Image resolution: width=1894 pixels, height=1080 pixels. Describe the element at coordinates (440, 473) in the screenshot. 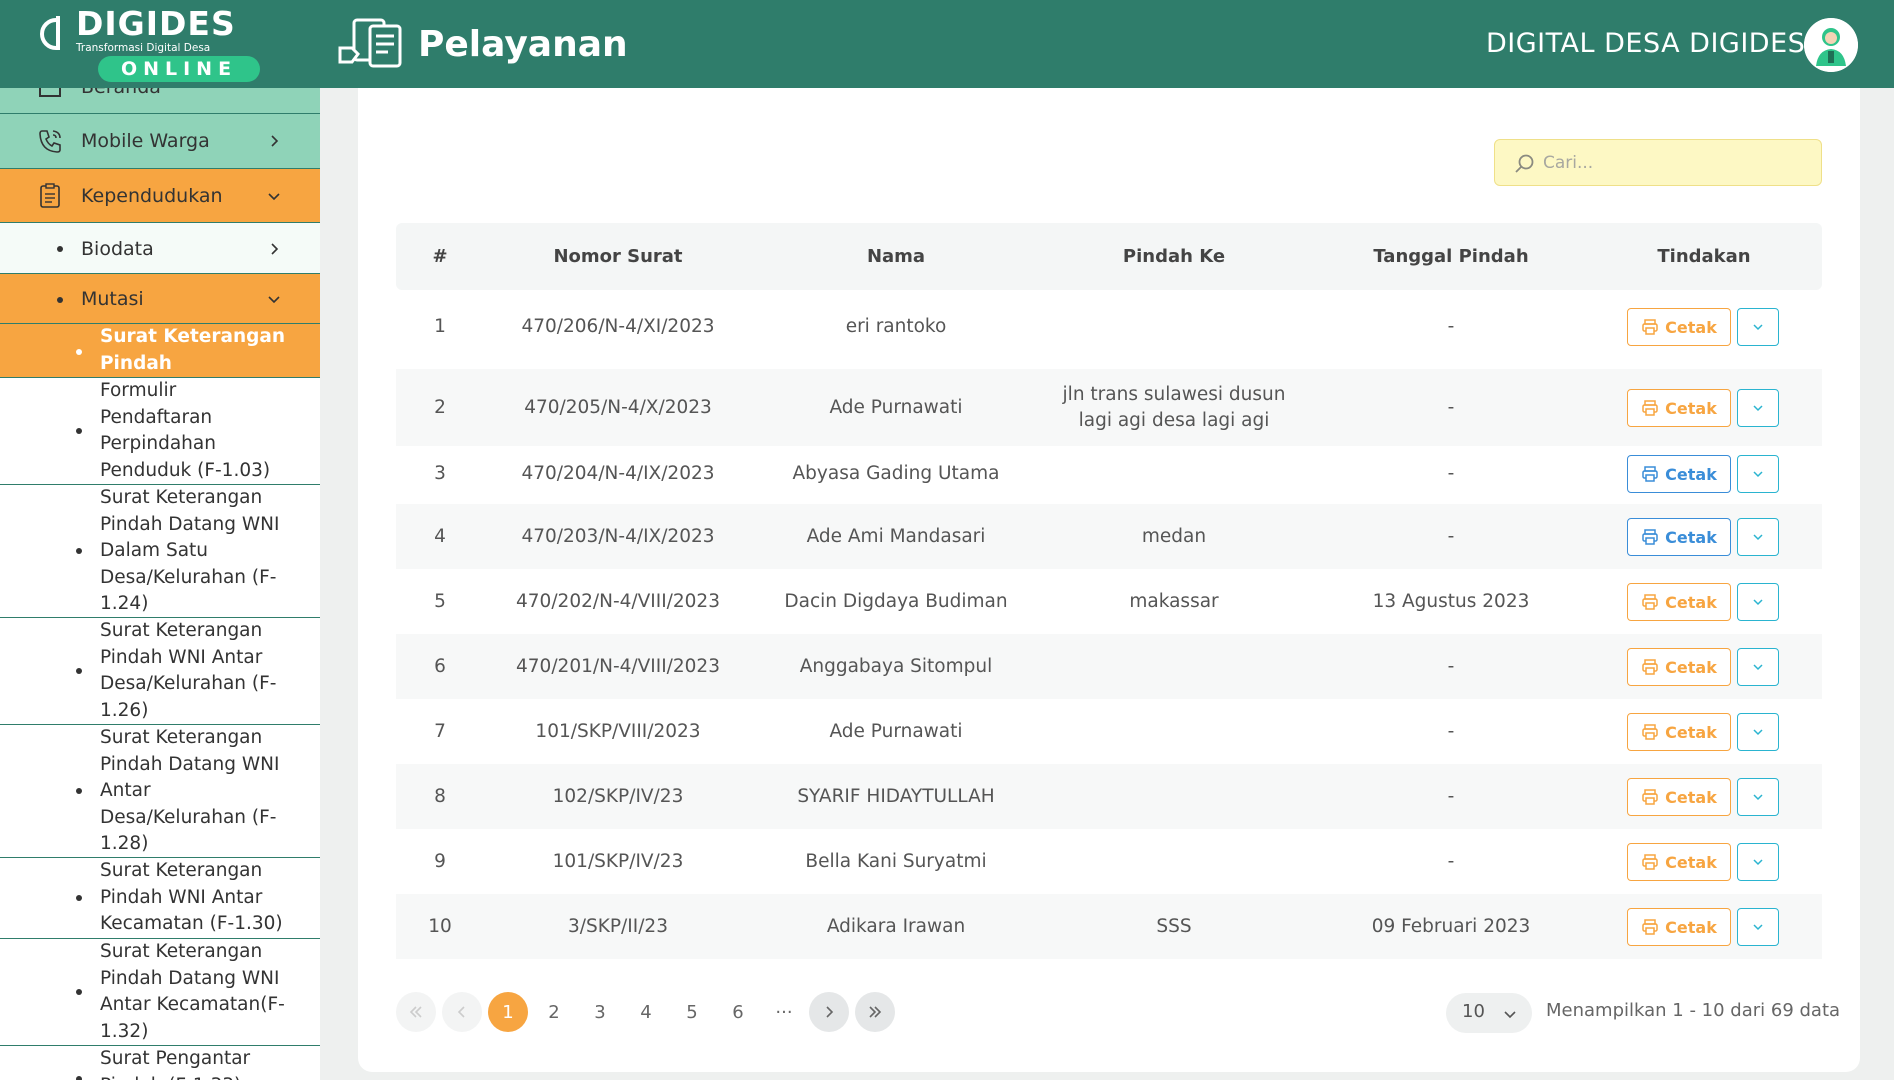

I see `cell-no: 3` at that location.